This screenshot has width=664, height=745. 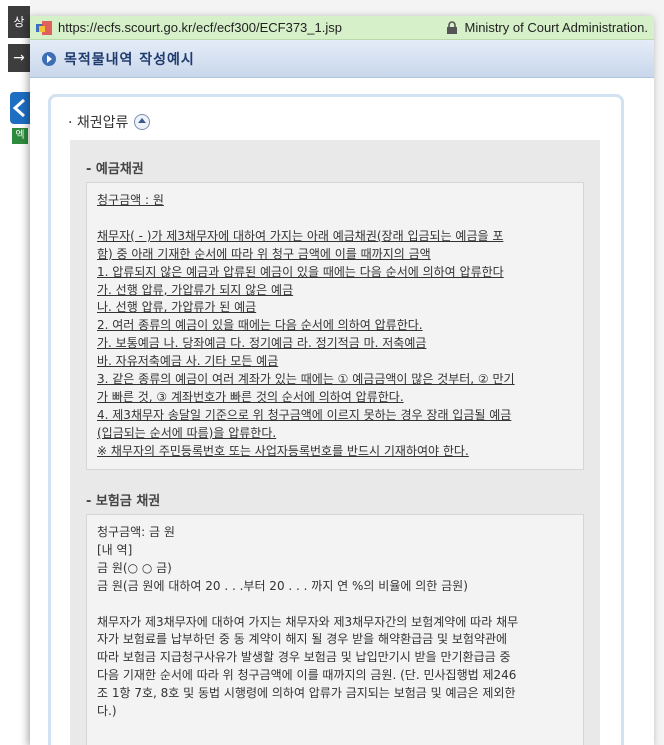 I want to click on popup-title-bar: 목적물내역 작성예시, so click(x=342, y=59).